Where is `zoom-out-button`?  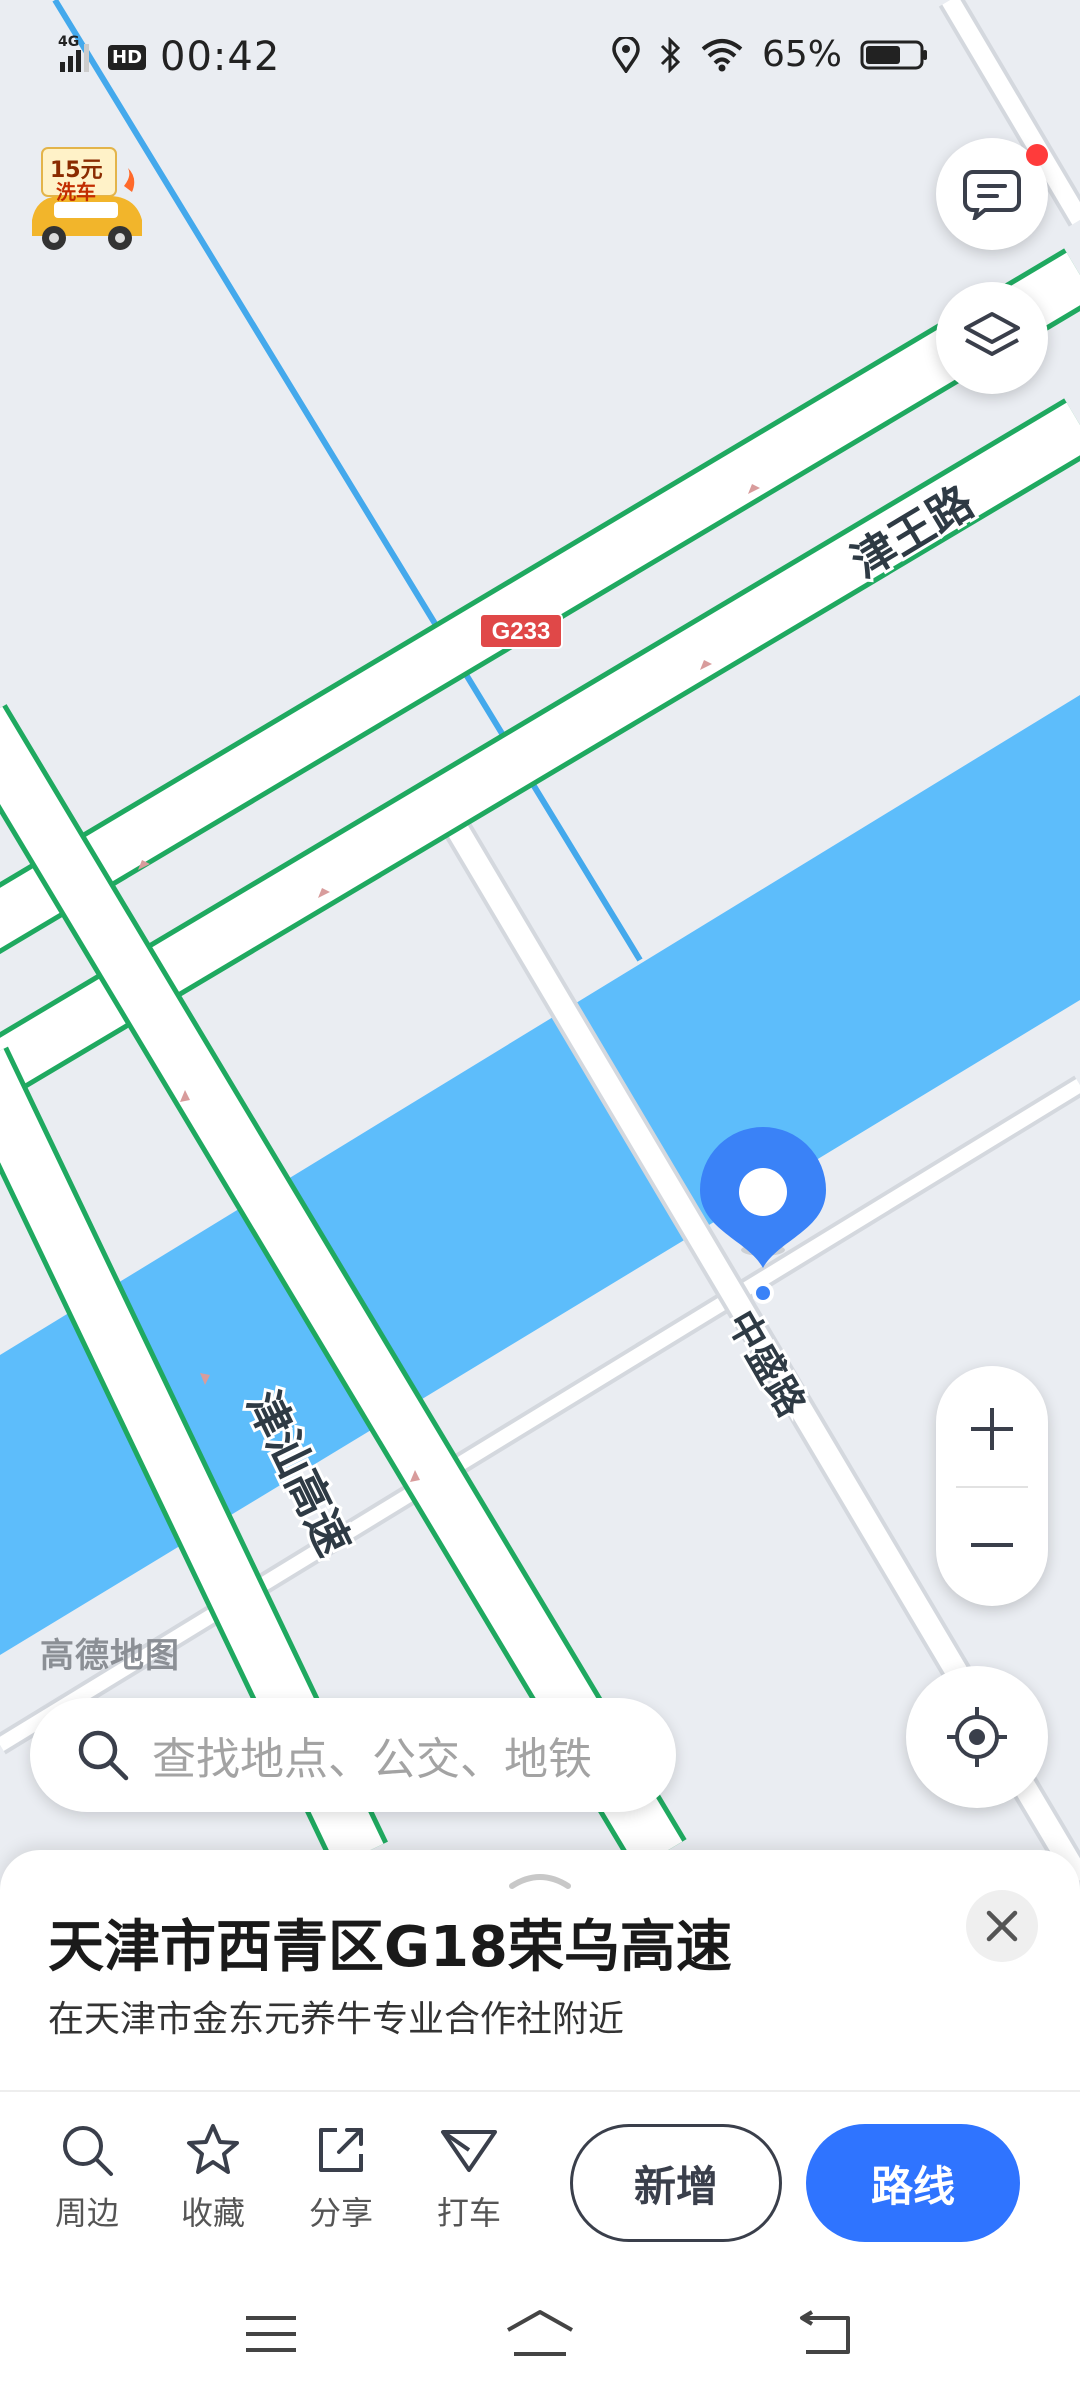
zoom-out-button is located at coordinates (992, 1545).